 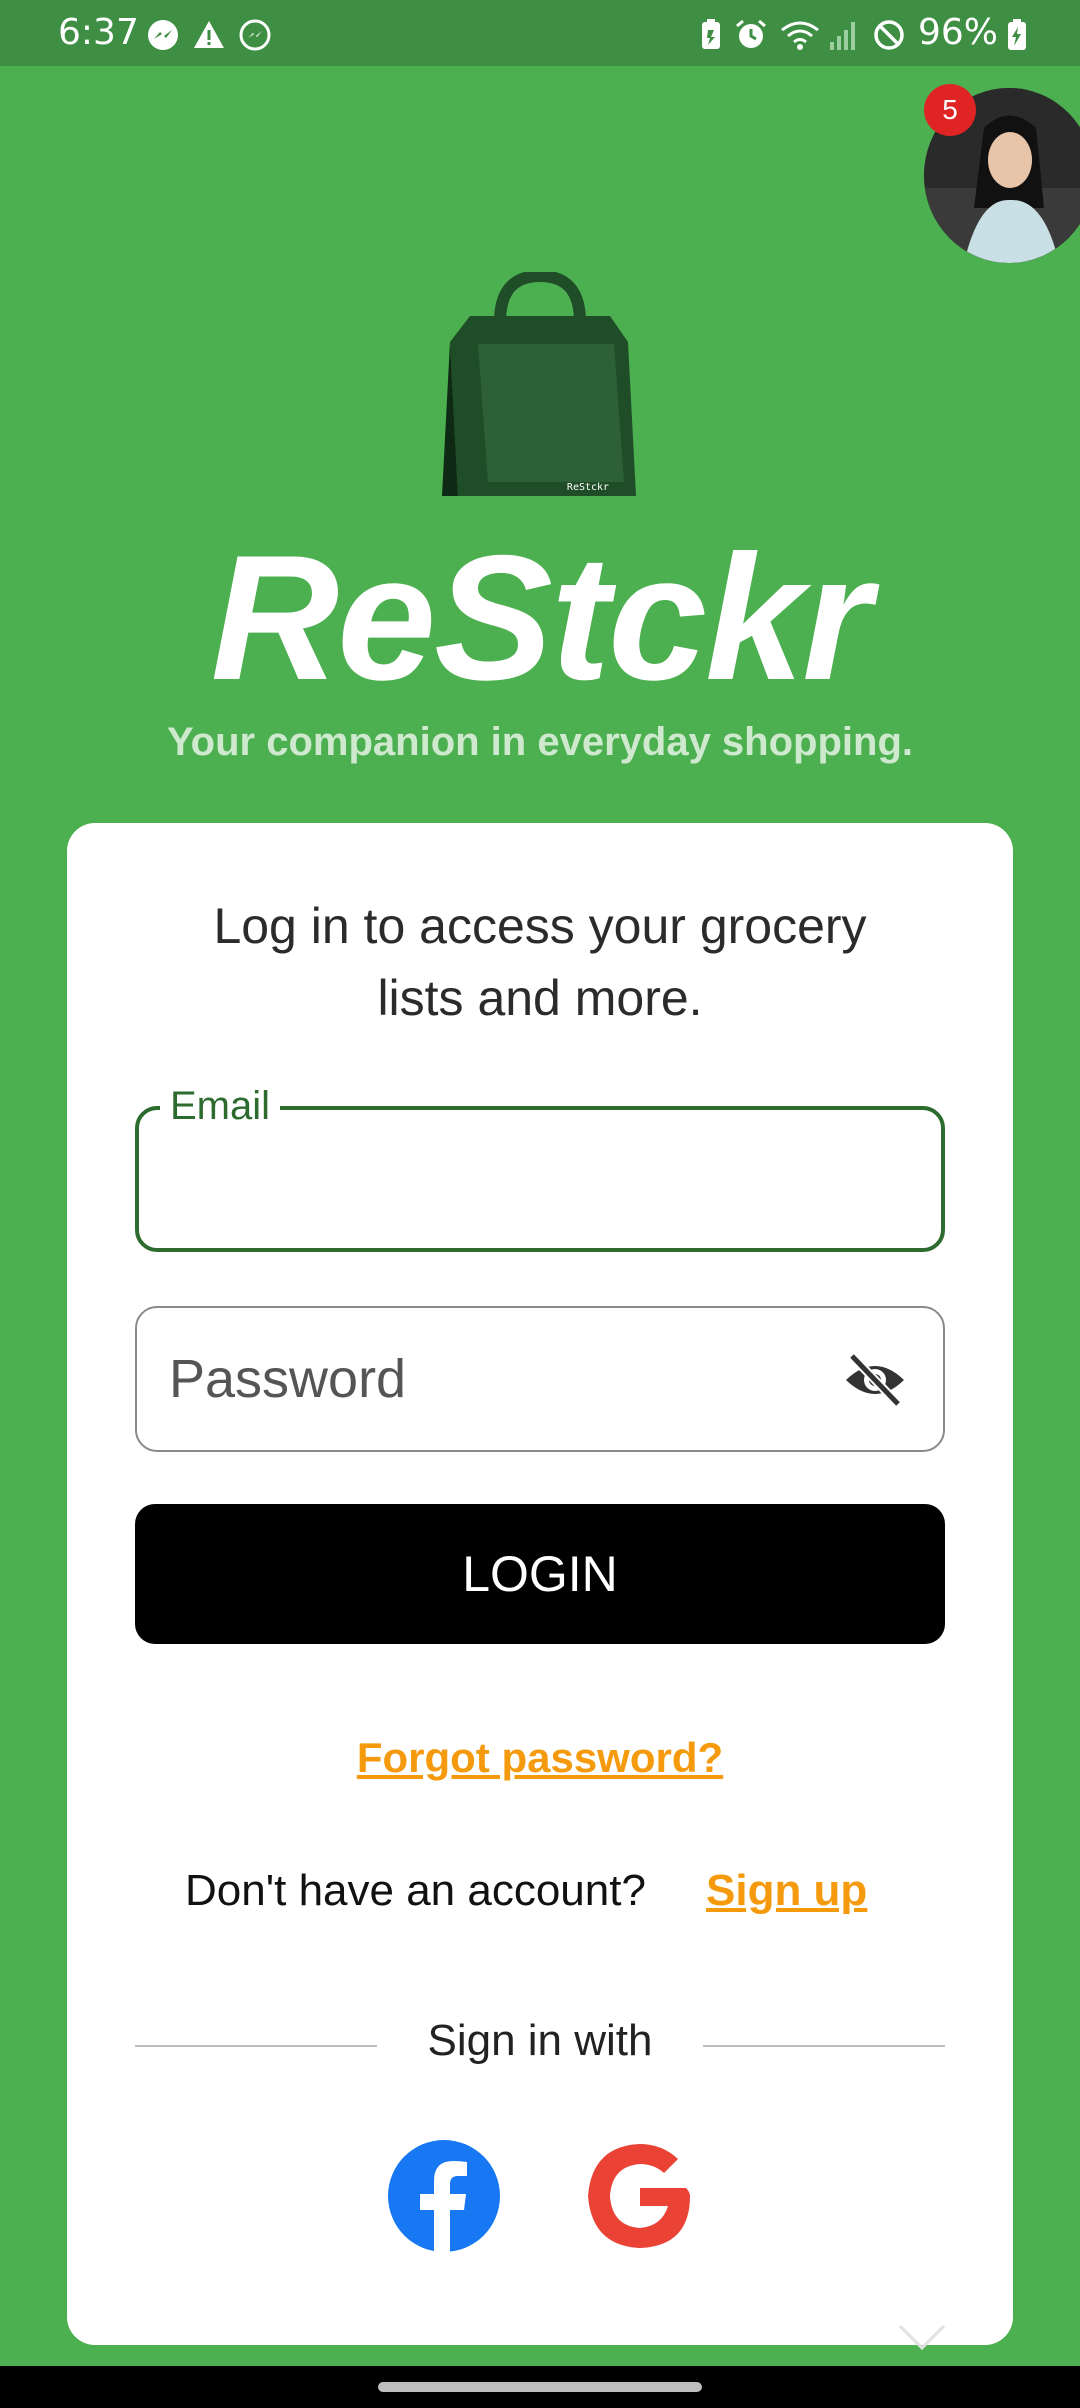 What do you see at coordinates (540, 1758) in the screenshot?
I see `forgot-password-link: Forgot password?` at bounding box center [540, 1758].